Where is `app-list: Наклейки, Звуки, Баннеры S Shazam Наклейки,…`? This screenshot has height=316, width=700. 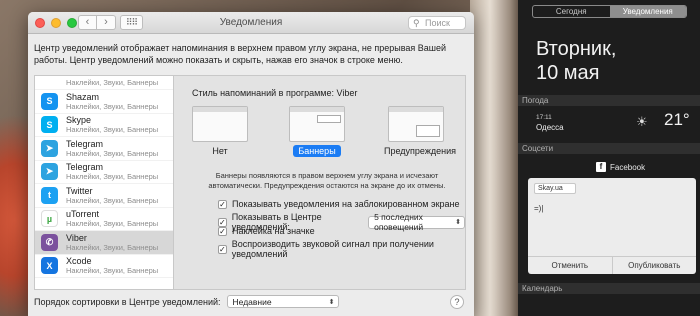
app-list: Наклейки, Звуки, Баннеры S Shazam Наклейки,… is located at coordinates (104, 182).